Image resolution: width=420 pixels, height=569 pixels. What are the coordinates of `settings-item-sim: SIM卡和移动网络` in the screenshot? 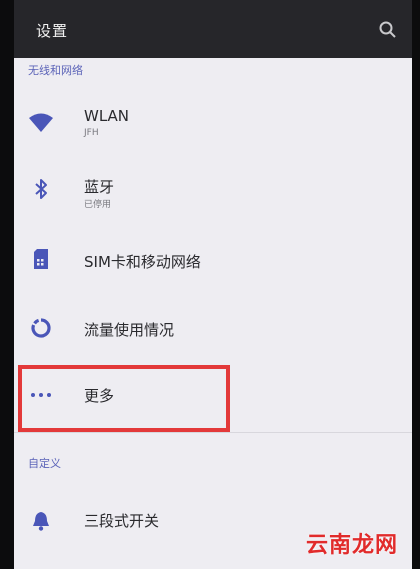 It's located at (213, 259).